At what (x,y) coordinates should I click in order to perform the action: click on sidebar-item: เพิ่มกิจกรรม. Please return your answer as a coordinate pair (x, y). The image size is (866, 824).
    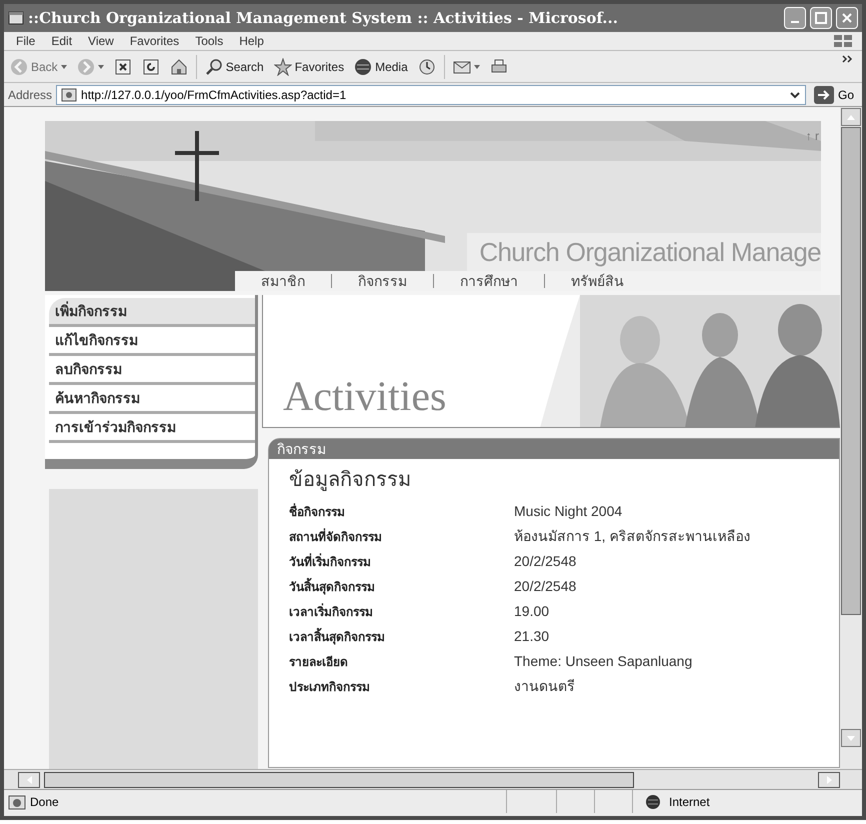
    Looking at the image, I should click on (152, 312).